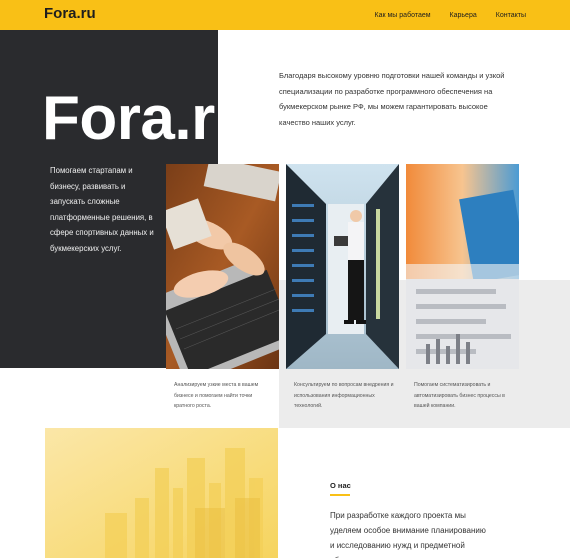 This screenshot has height=558, width=570. Describe the element at coordinates (161, 493) in the screenshot. I see `about-city-photo` at that location.